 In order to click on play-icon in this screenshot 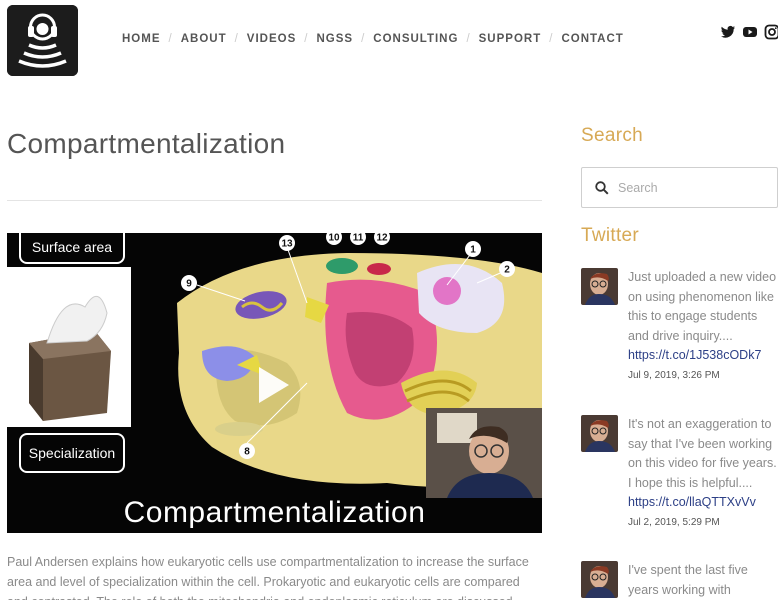, I will do `click(273, 385)`.